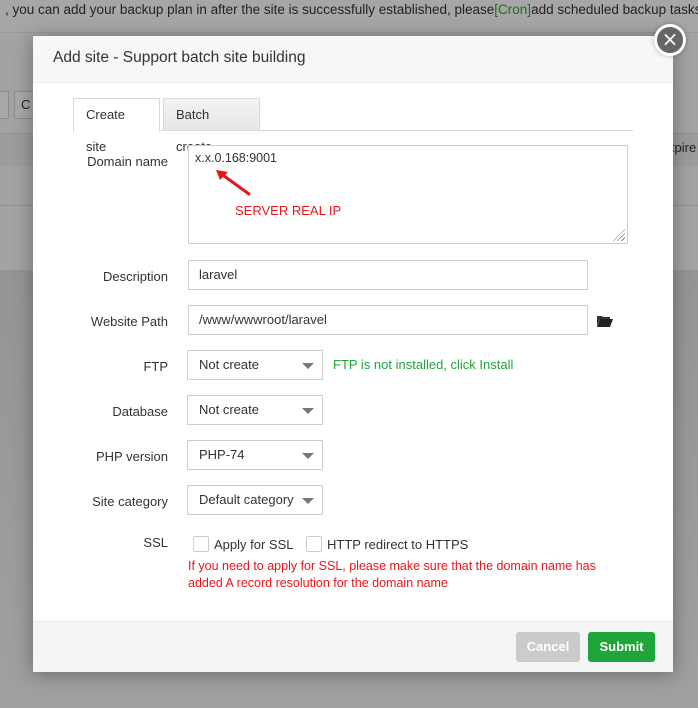 This screenshot has height=708, width=698. Describe the element at coordinates (127, 161) in the screenshot. I see `domain-name-label: Domain name` at that location.